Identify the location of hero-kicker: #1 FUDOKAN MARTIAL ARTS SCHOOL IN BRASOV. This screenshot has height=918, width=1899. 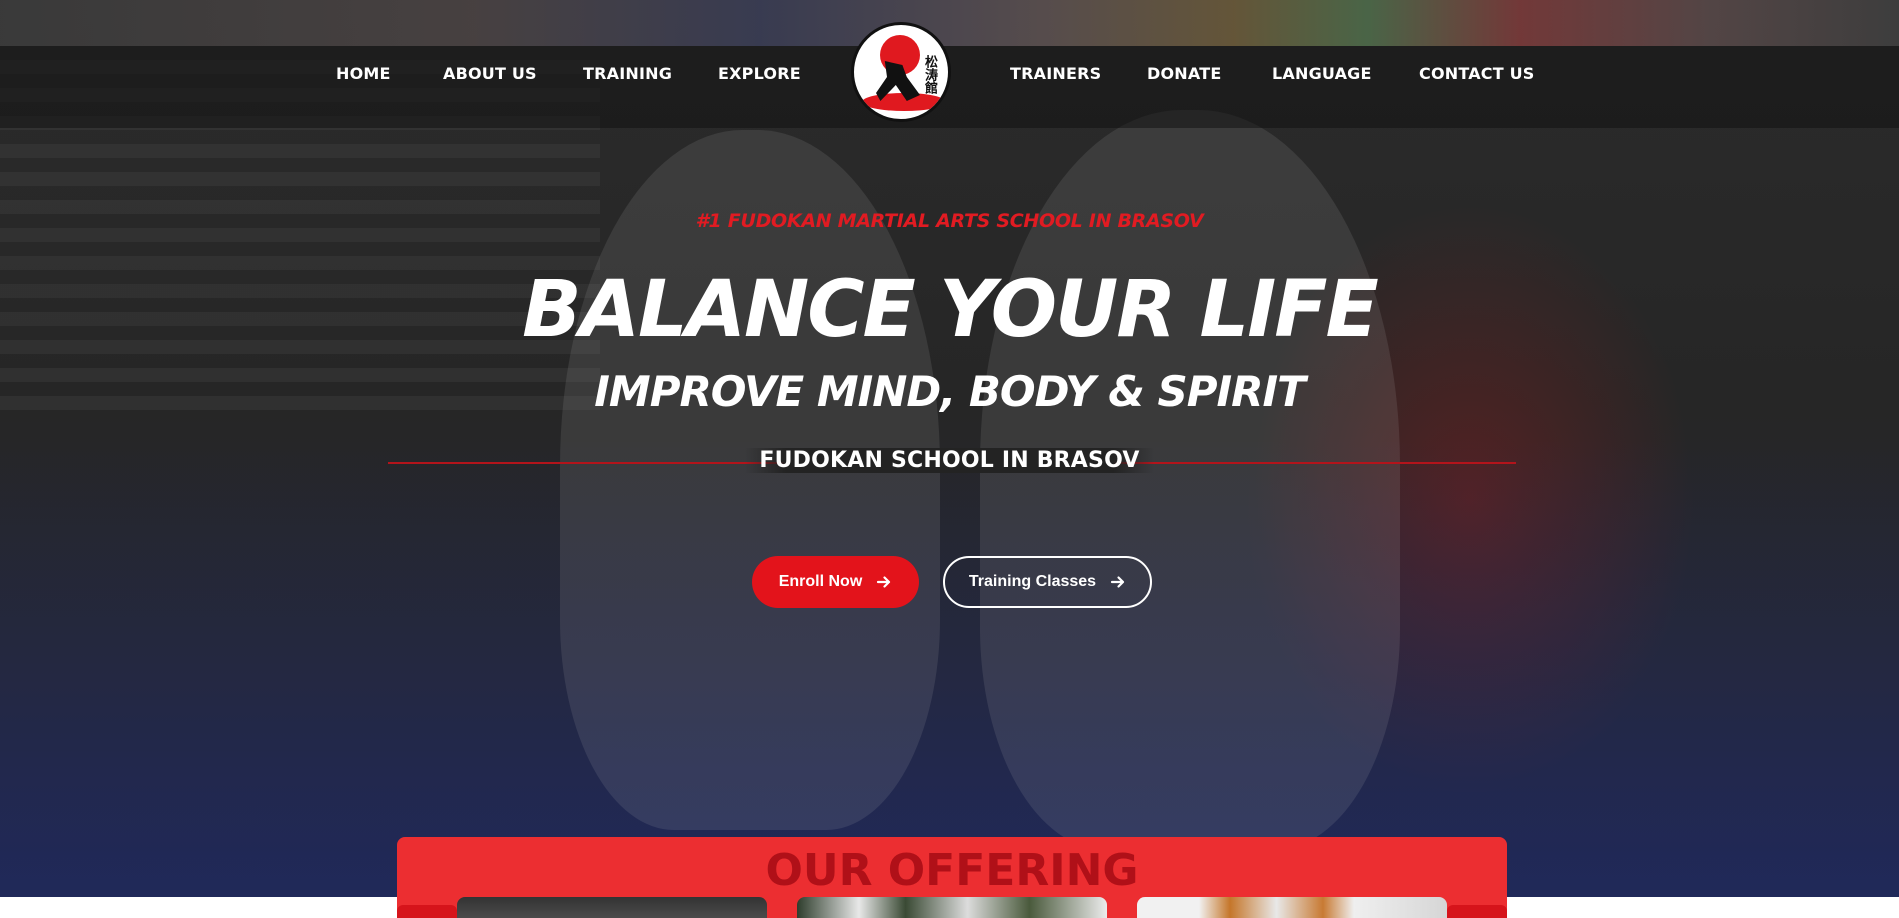
(949, 221).